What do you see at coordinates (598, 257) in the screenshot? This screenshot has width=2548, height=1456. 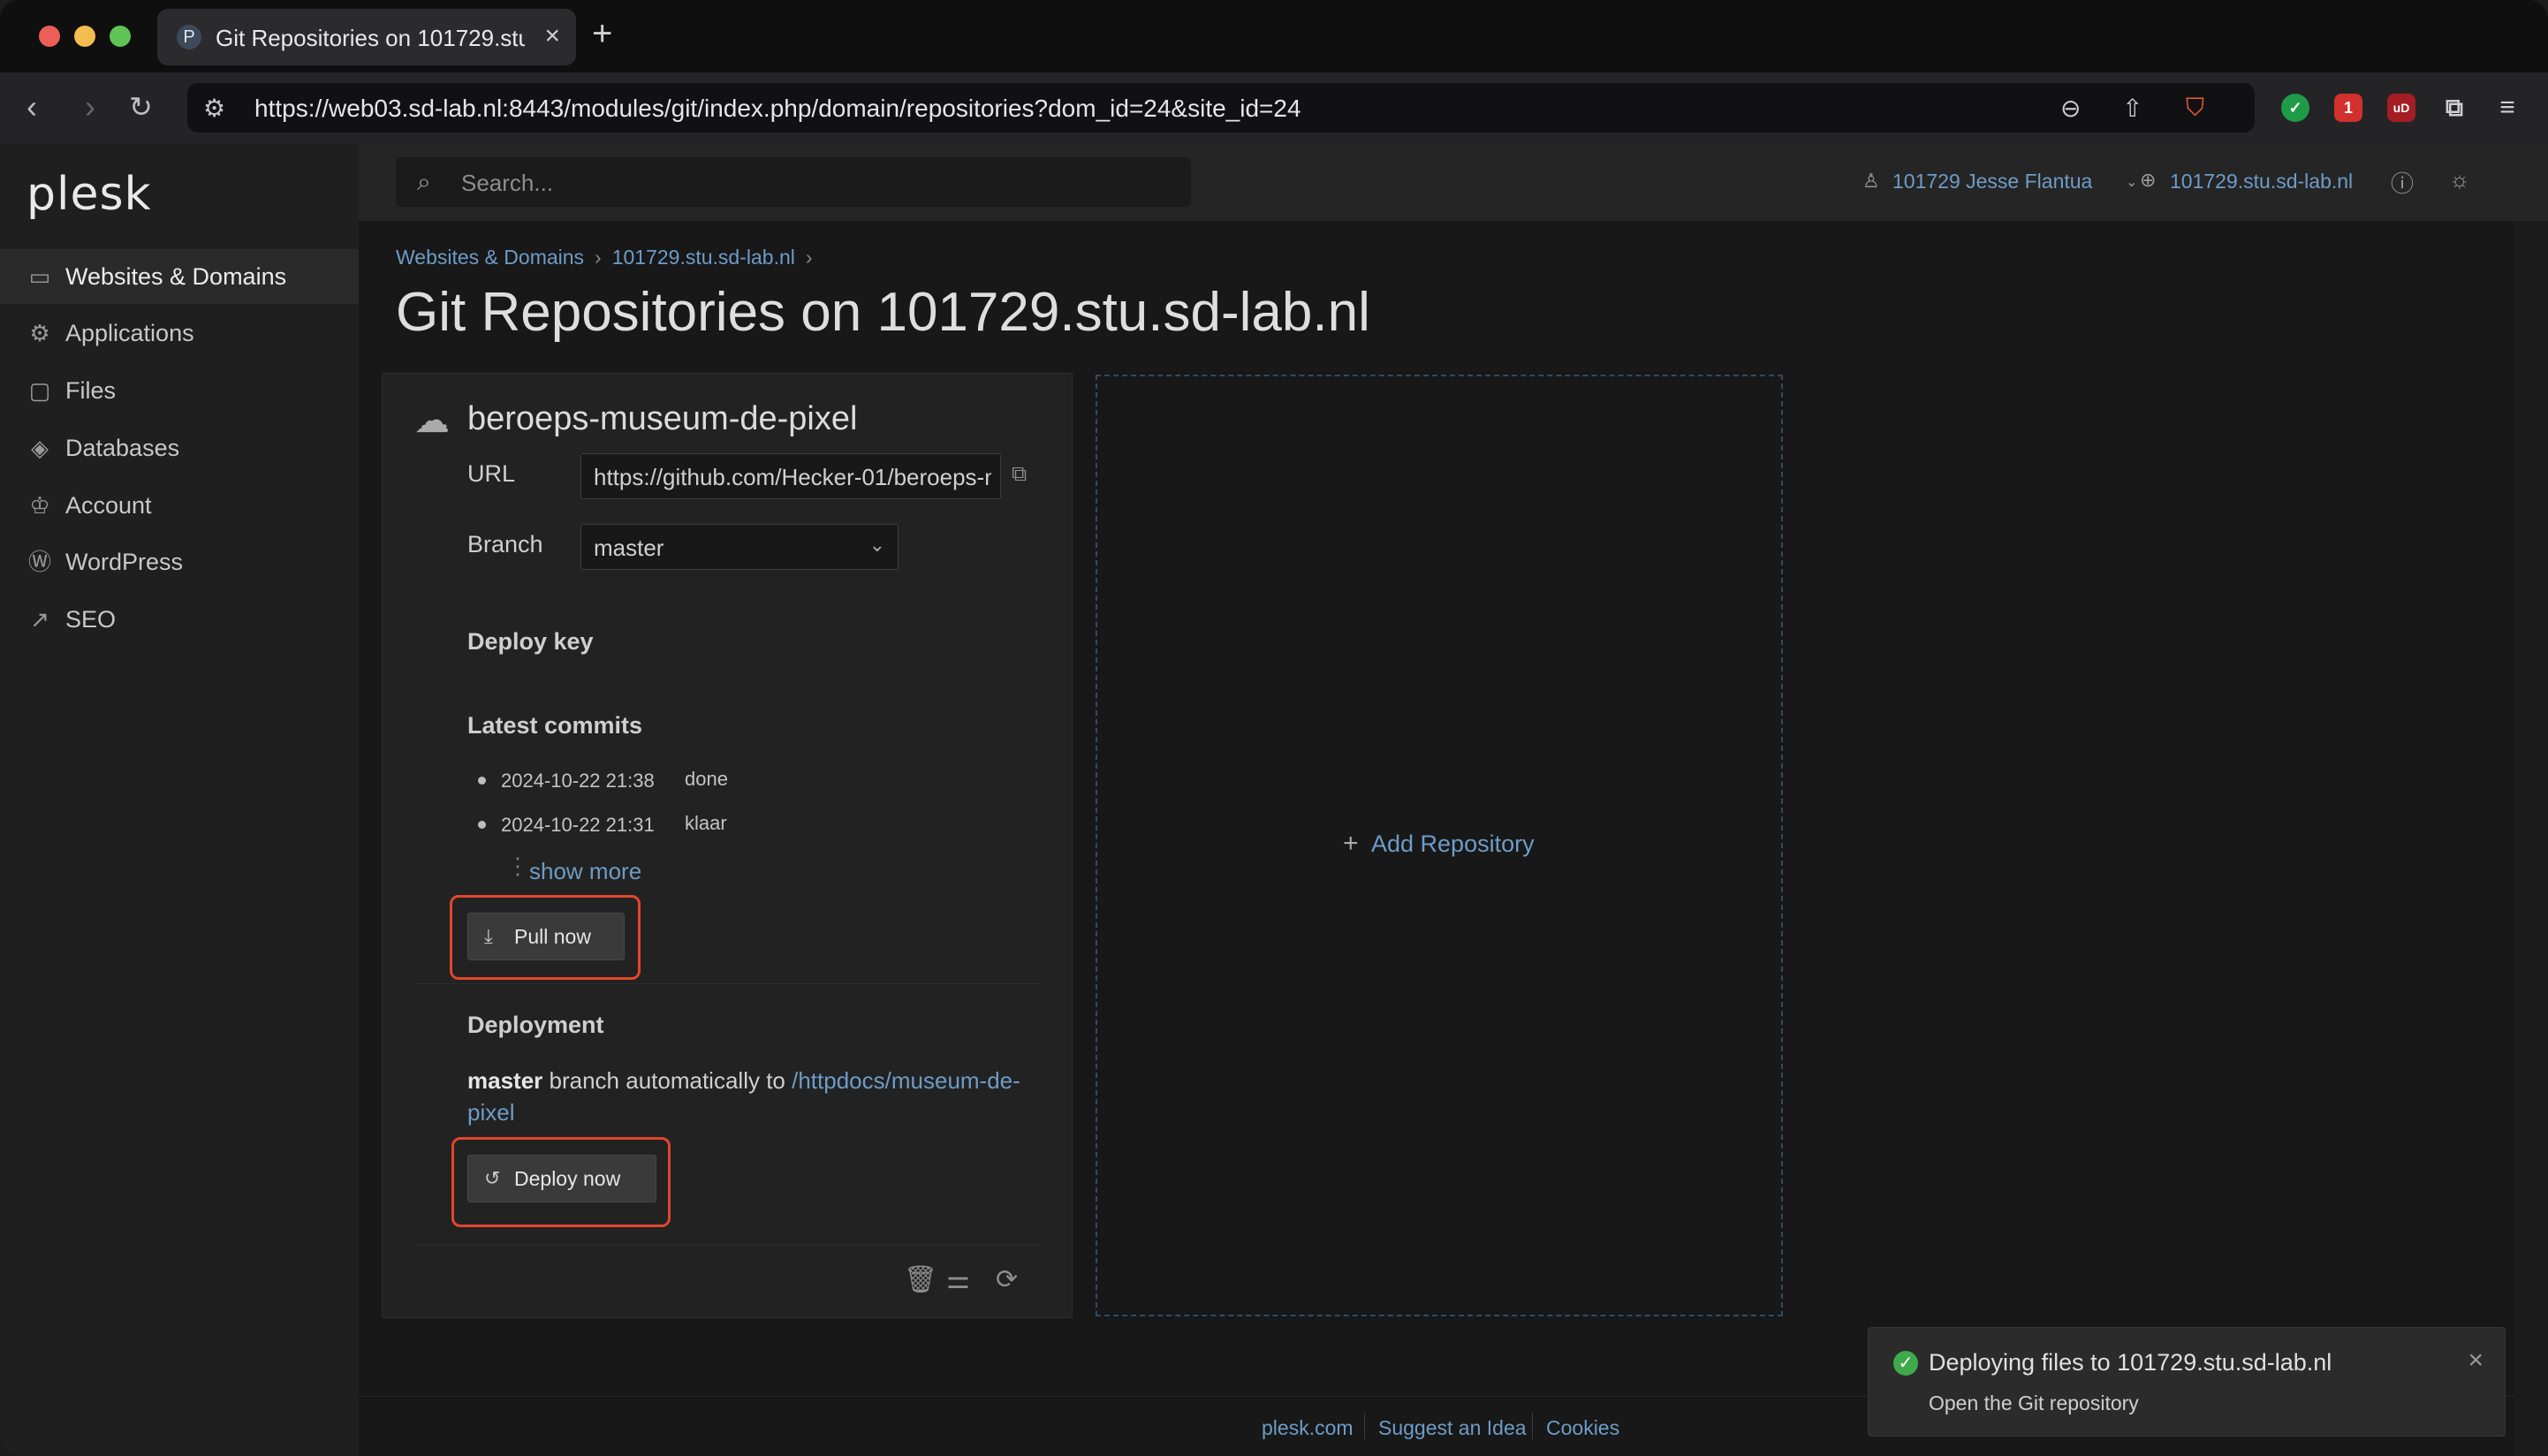 I see `chevron-right-icon: ›` at bounding box center [598, 257].